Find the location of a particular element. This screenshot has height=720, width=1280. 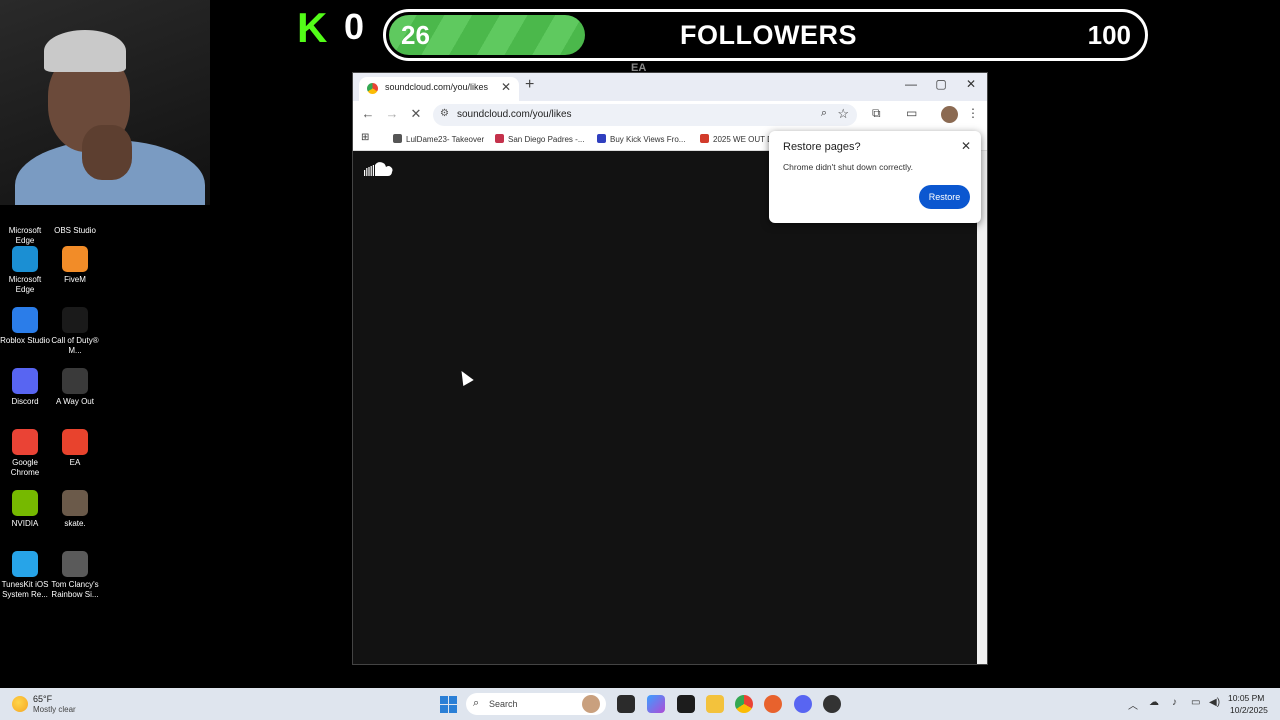

discord-taskbar-icon is located at coordinates (803, 704).